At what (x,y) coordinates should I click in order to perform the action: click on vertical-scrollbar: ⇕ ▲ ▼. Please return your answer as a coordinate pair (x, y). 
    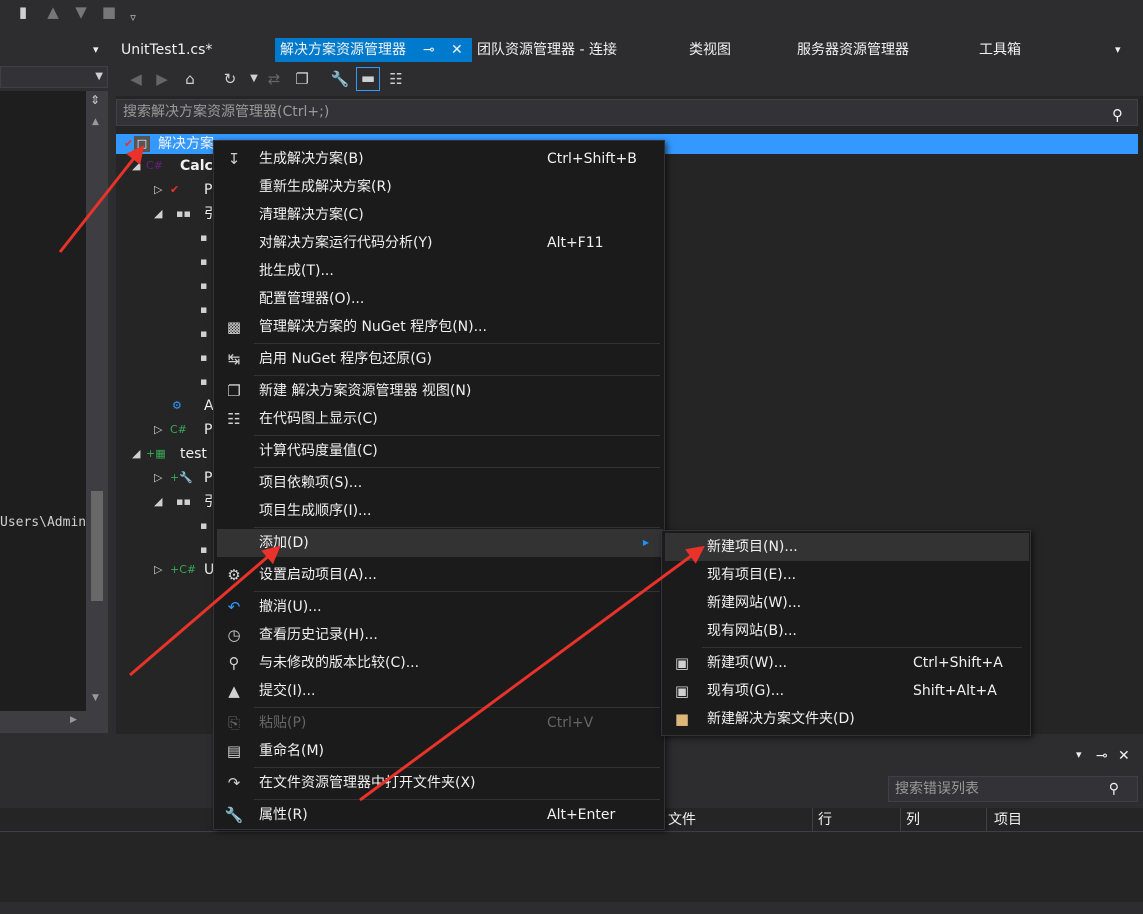
    Looking at the image, I should click on (97, 401).